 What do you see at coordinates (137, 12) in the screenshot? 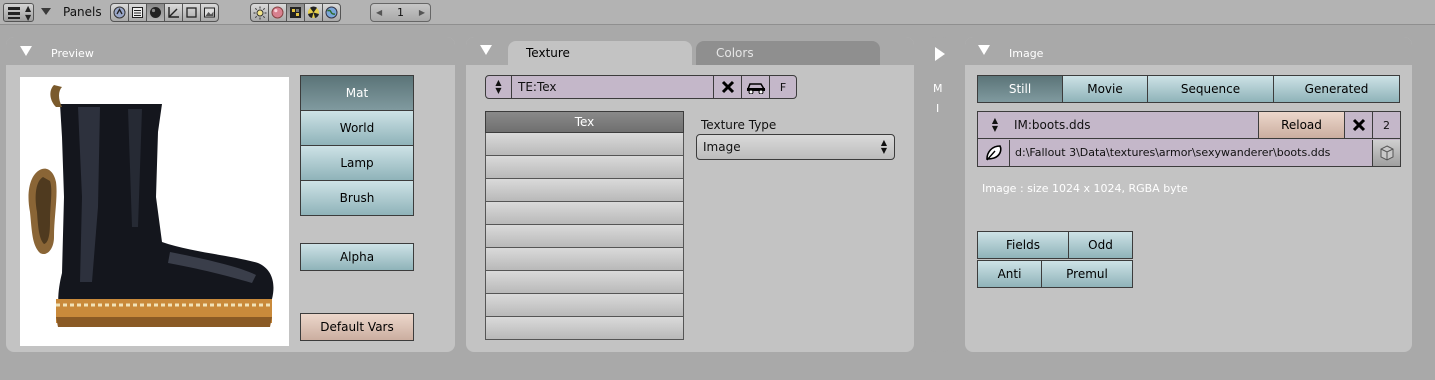
I see `texture-icon` at bounding box center [137, 12].